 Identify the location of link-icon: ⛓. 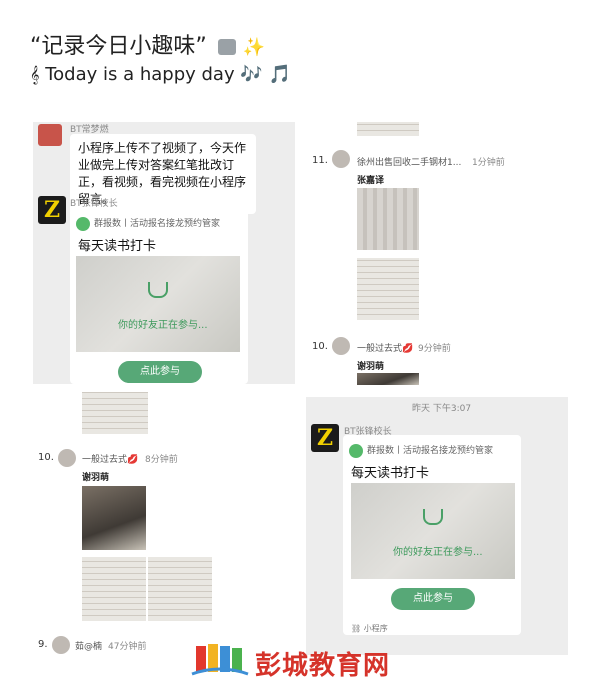
(356, 628).